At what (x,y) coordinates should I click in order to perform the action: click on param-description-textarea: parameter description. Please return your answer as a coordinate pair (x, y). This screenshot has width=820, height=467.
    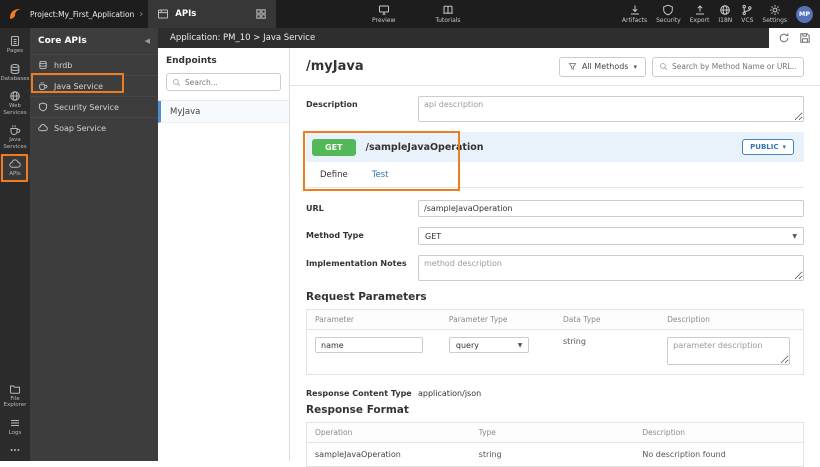
    Looking at the image, I should click on (728, 351).